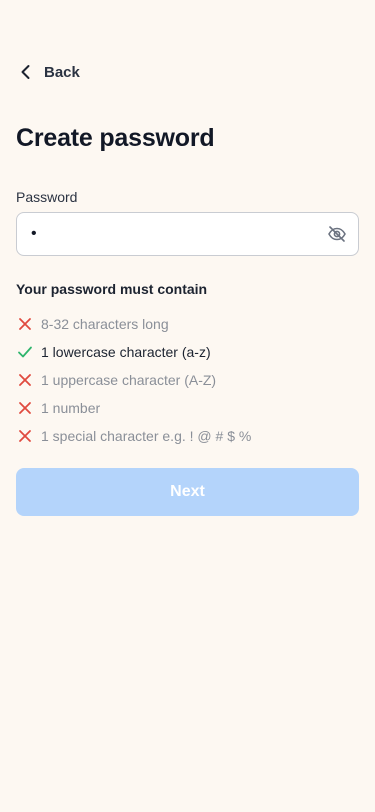  Describe the element at coordinates (133, 408) in the screenshot. I see `requirement-item: 1 number` at that location.